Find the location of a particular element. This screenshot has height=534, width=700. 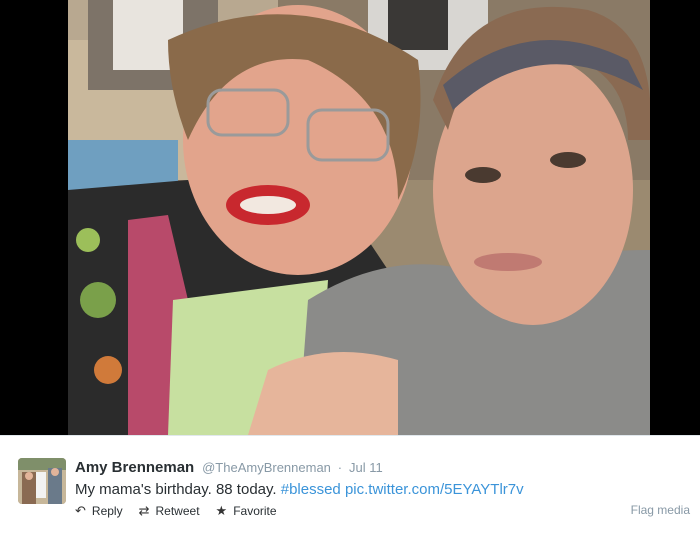

reply-button: ↶ Reply is located at coordinates (99, 511).